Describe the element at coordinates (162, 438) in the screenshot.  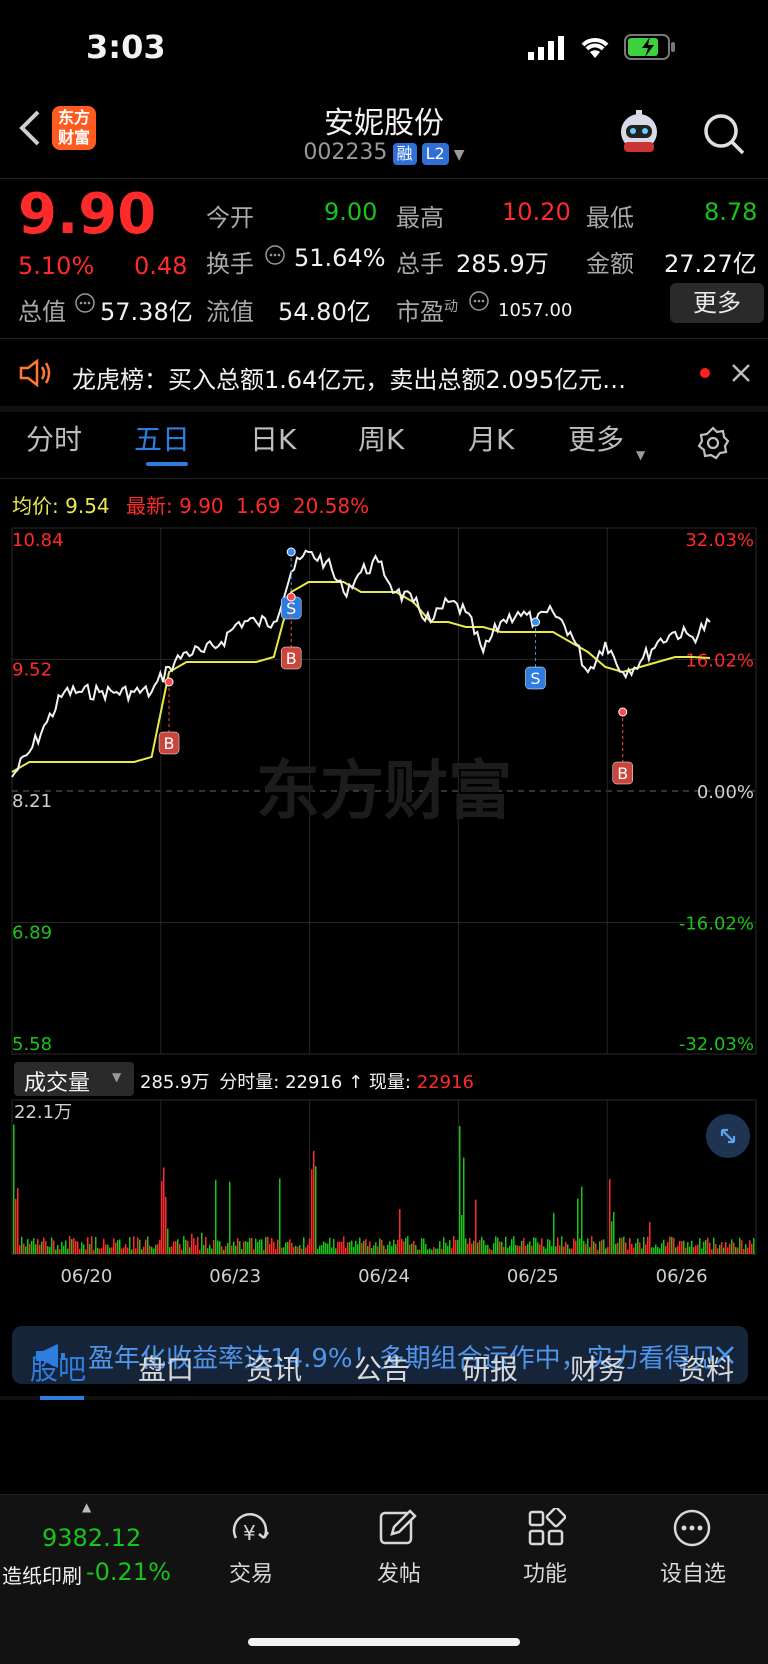
I see `tab-five-day: 五日` at that location.